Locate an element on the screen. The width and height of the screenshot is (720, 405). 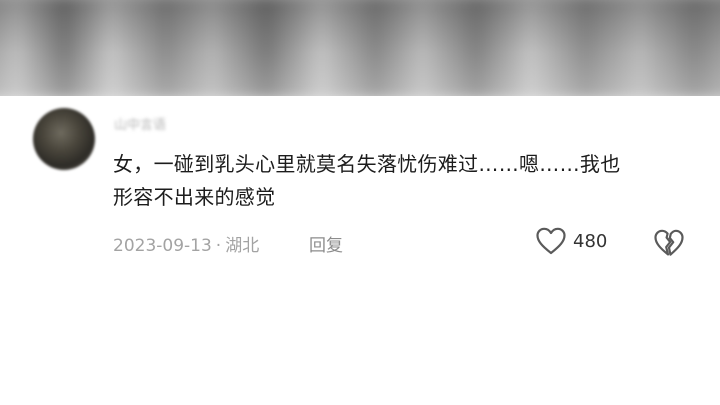
like-count: 480 is located at coordinates (590, 241).